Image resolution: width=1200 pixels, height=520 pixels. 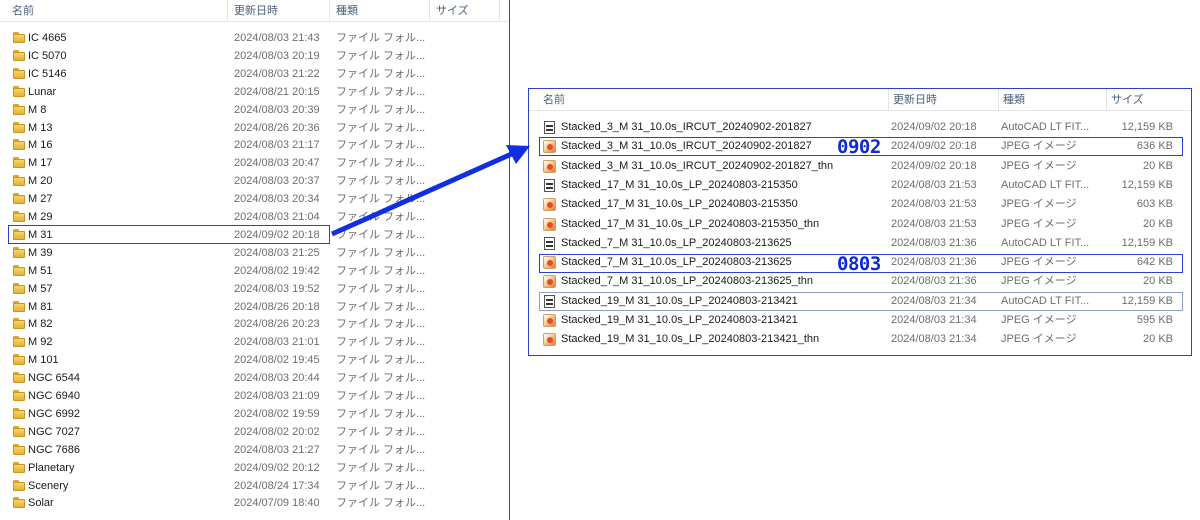 What do you see at coordinates (1053, 100) in the screenshot?
I see `right-header-type: 種類` at bounding box center [1053, 100].